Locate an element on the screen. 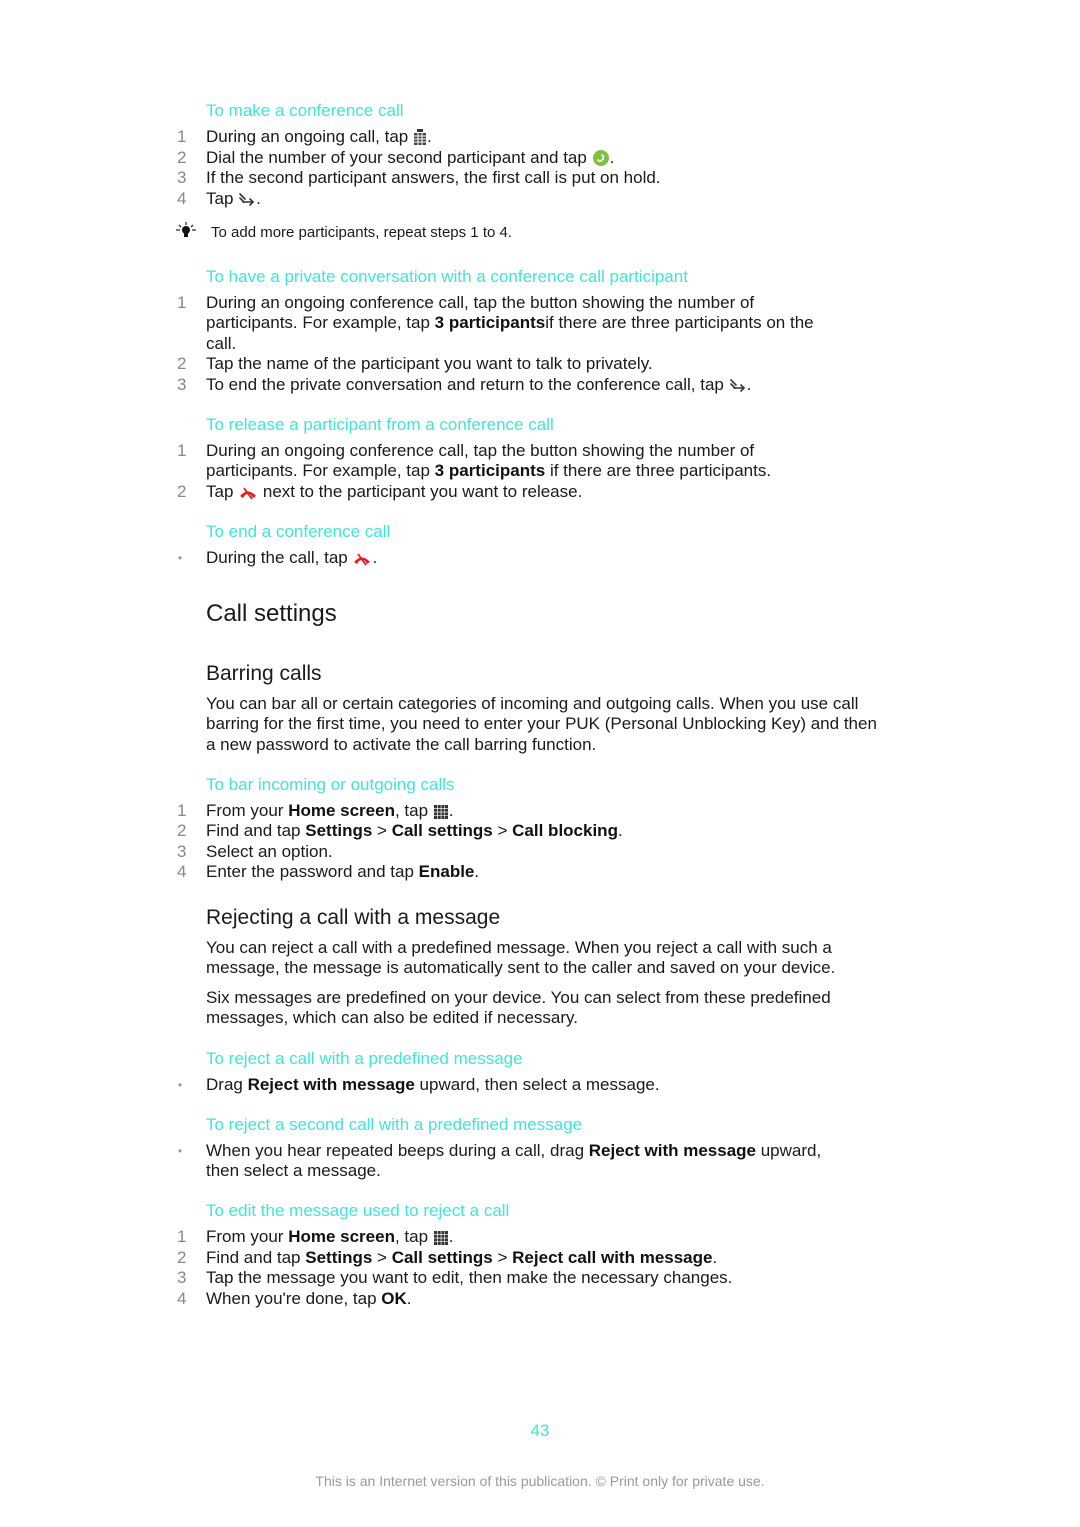 The height and width of the screenshot is (1527, 1080). step-text: Enter the password and tap Enable. is located at coordinates (342, 872).